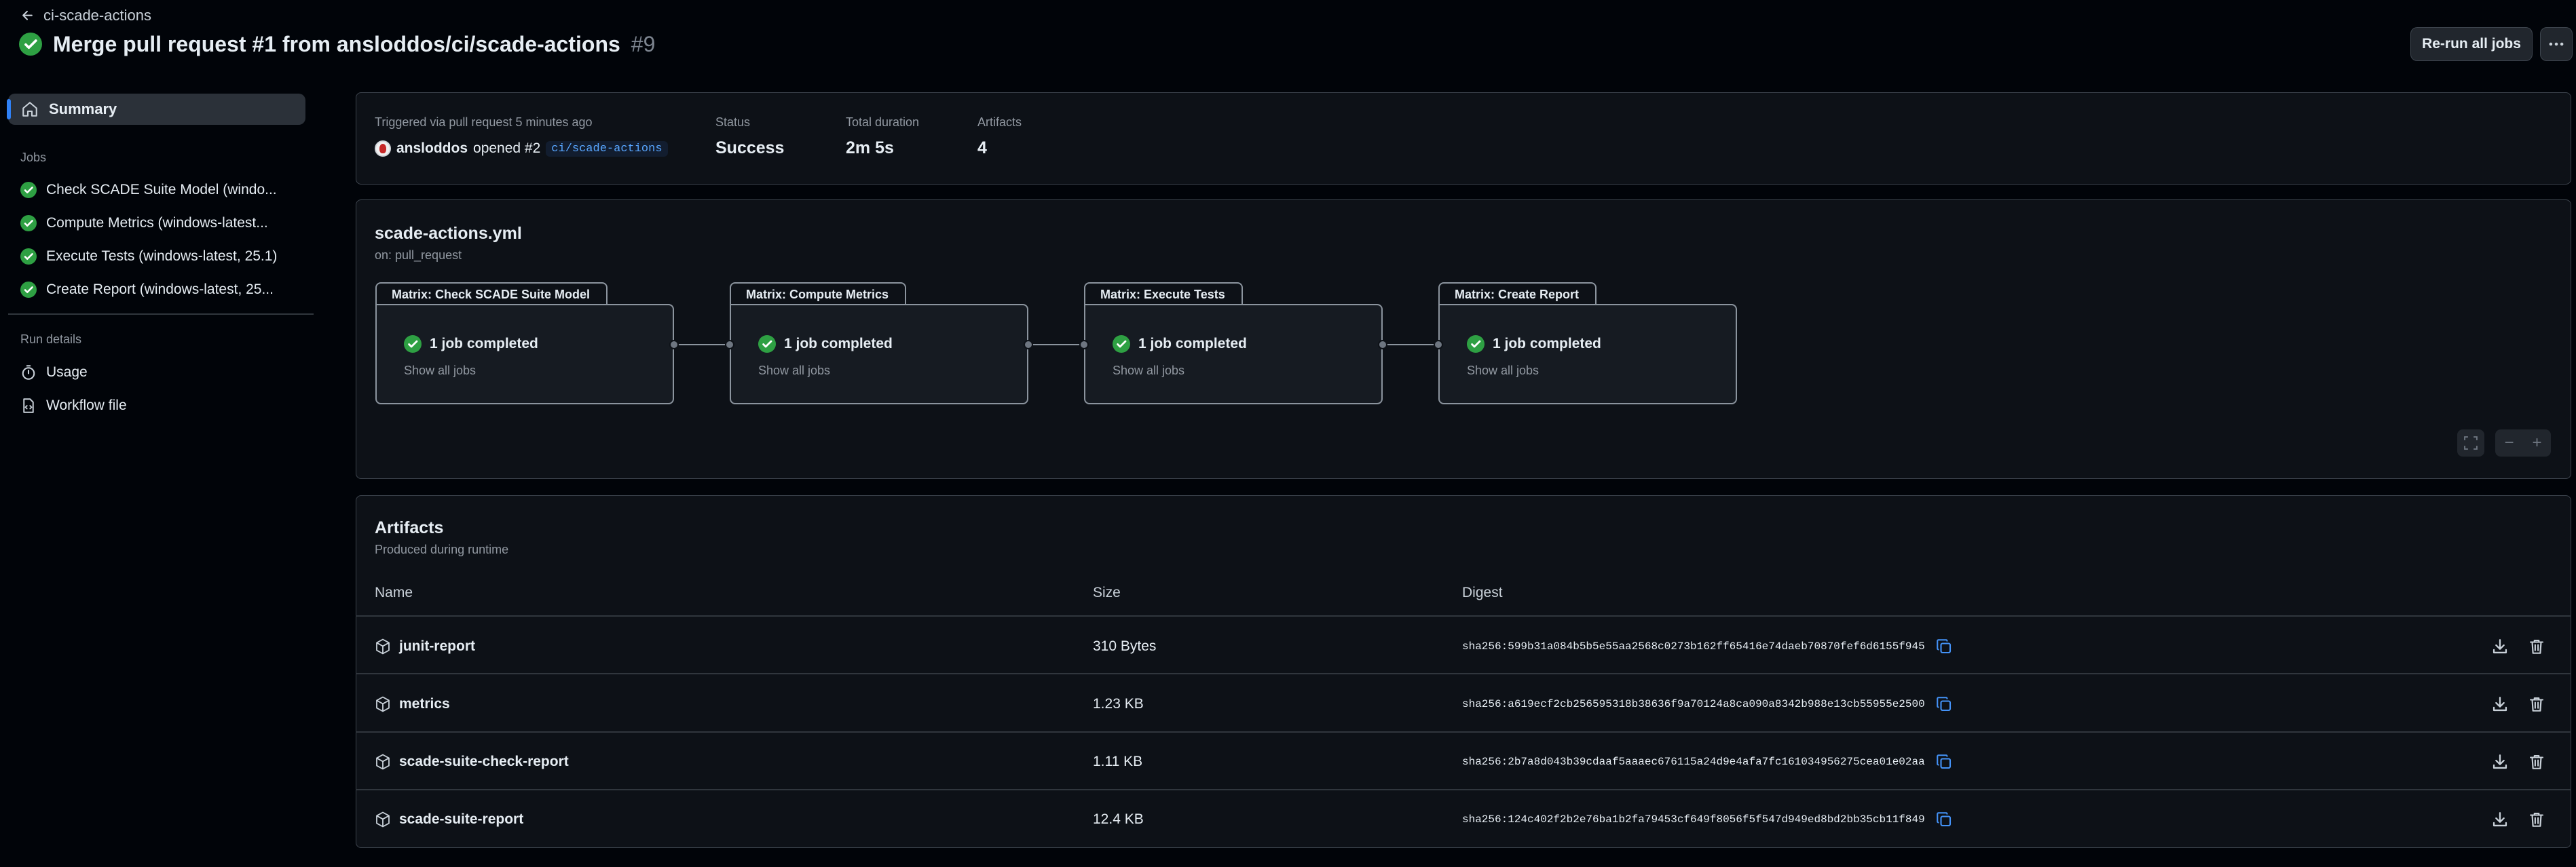  What do you see at coordinates (1118, 761) in the screenshot?
I see `artifact-size: 1.11 KB` at bounding box center [1118, 761].